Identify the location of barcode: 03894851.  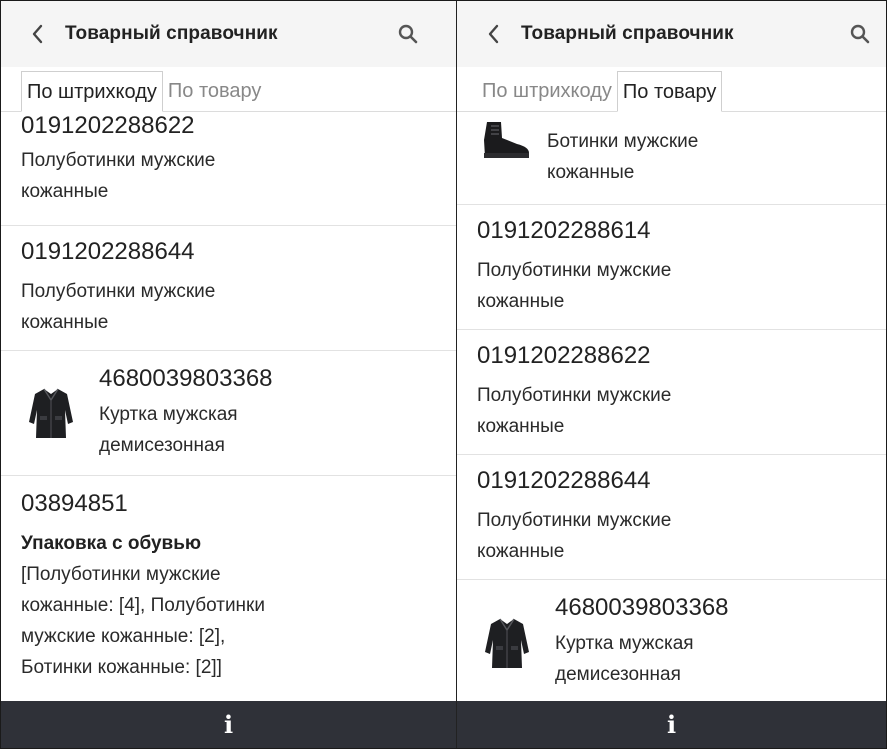
(74, 503).